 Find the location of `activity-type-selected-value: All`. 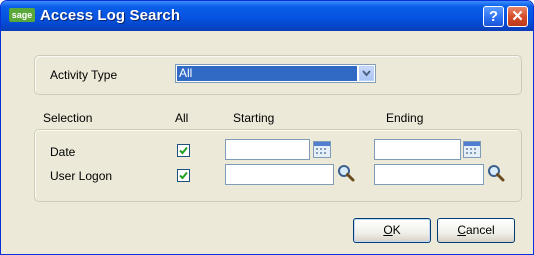

activity-type-selected-value: All is located at coordinates (267, 73).